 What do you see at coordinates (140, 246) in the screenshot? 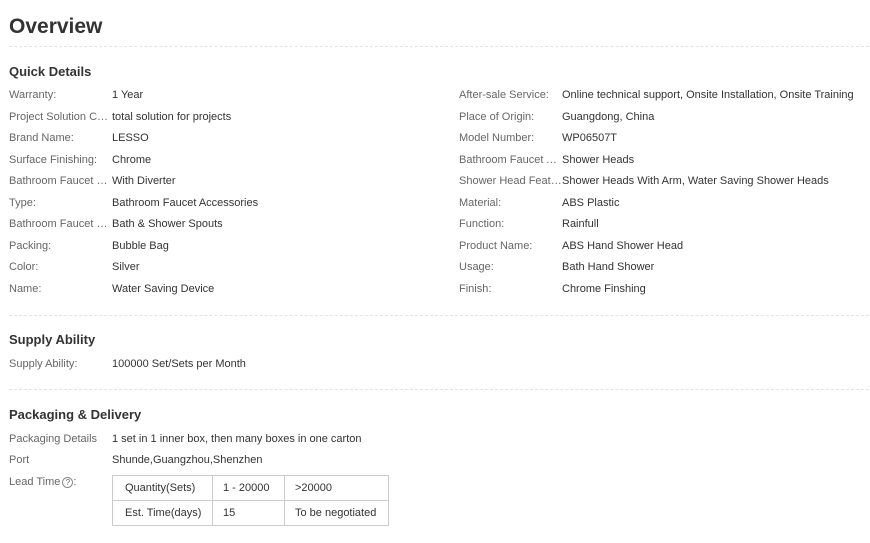
I see `detail-value: Bubble Bag` at bounding box center [140, 246].